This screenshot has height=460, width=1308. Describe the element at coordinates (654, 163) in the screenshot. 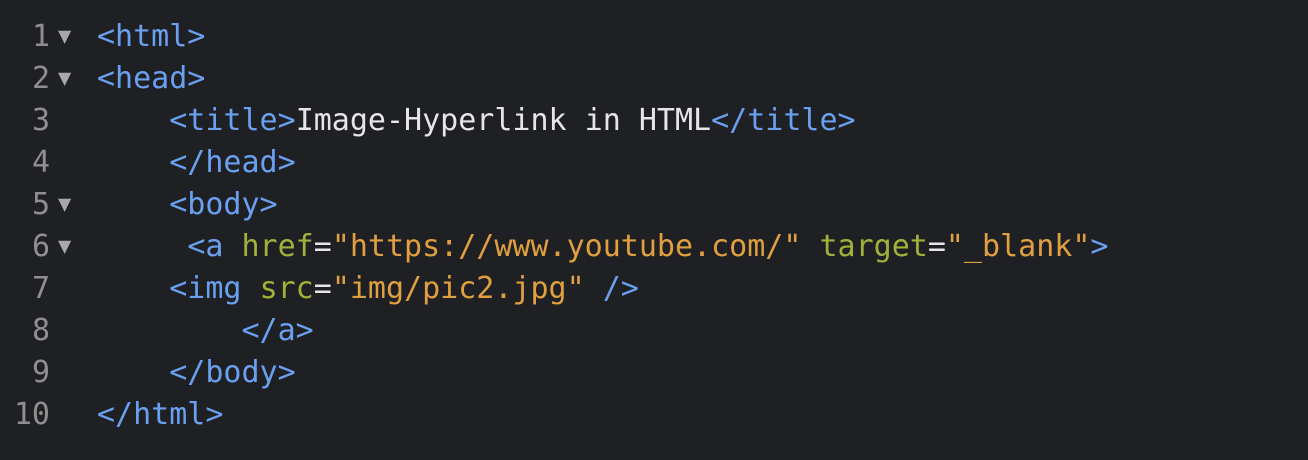

I see `code-line: 4 </head>` at that location.